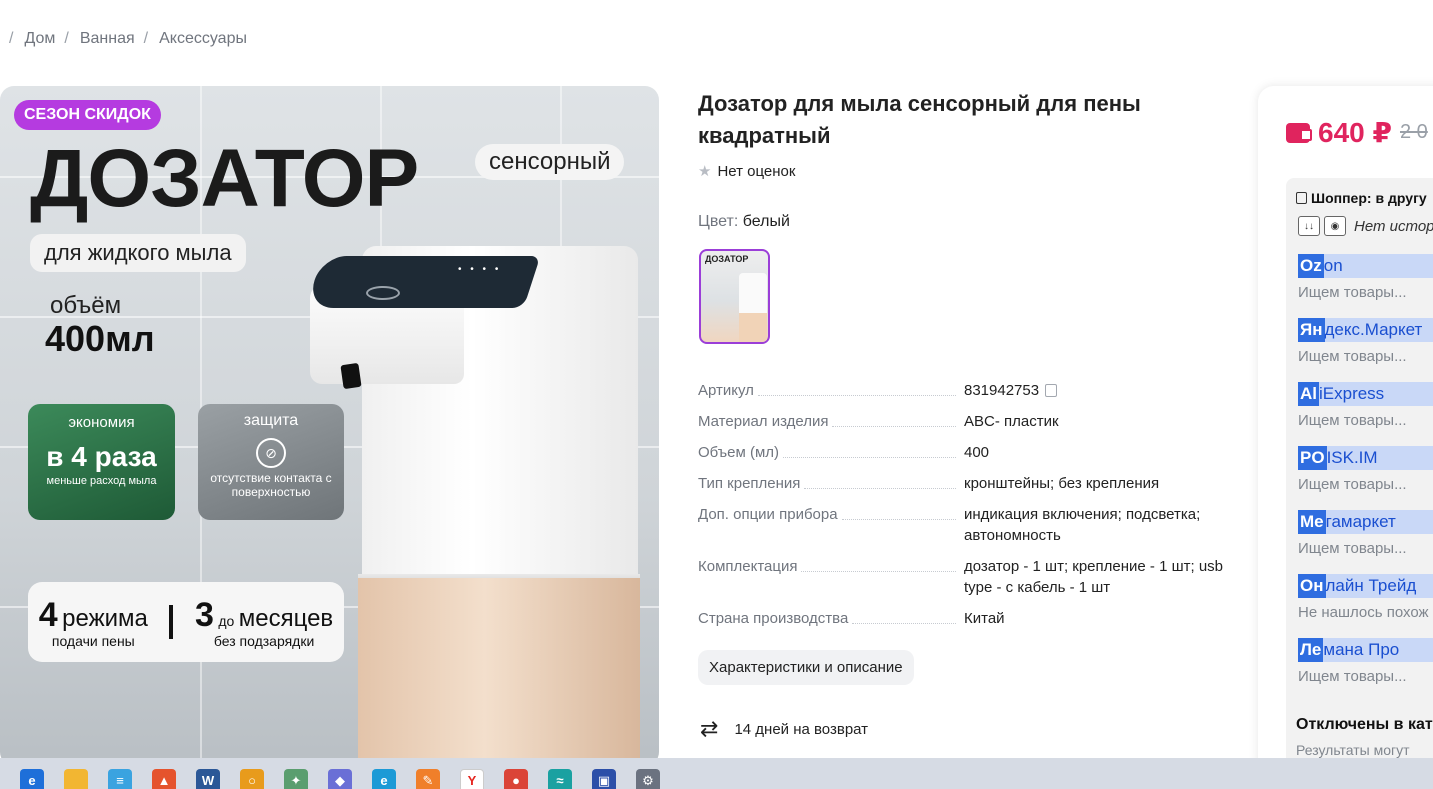  What do you see at coordinates (48, 614) in the screenshot?
I see `modes-number: 4` at bounding box center [48, 614].